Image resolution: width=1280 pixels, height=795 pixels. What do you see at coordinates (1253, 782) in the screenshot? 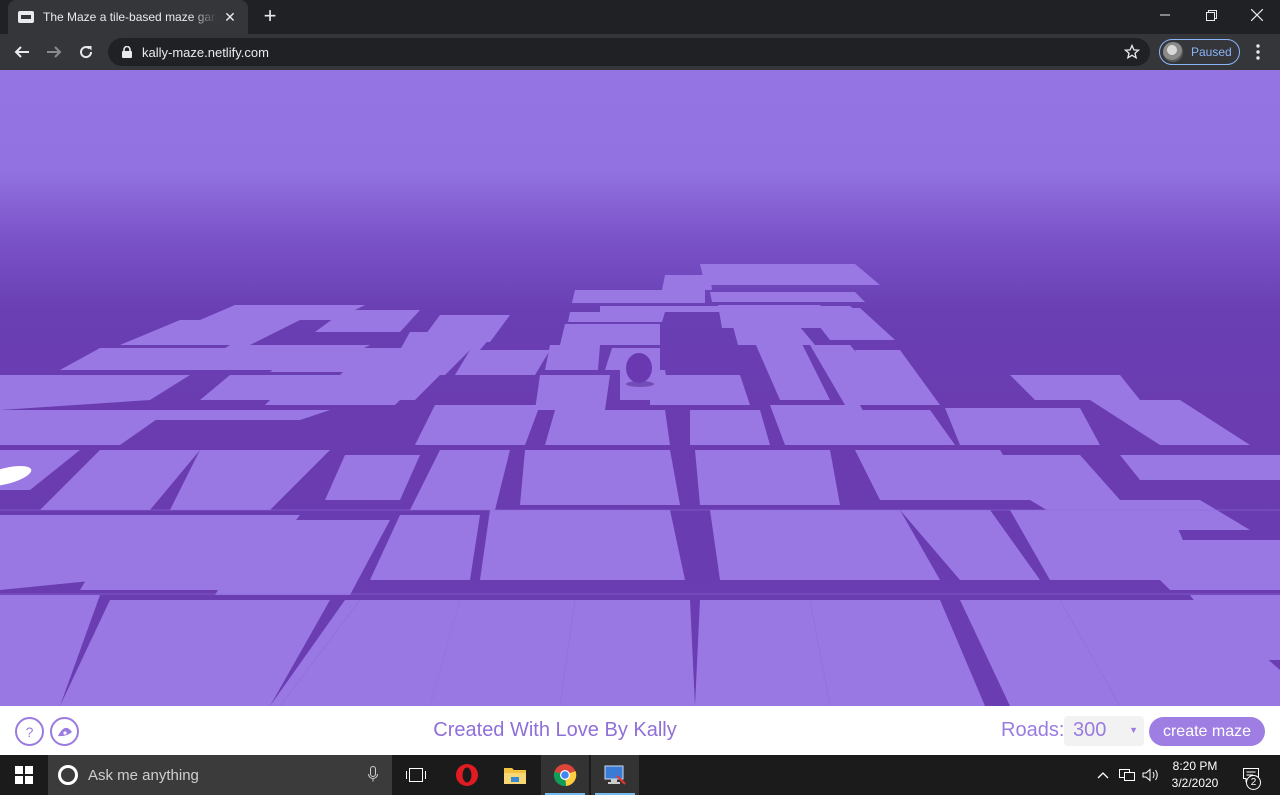
I see `notification-badge: 2` at bounding box center [1253, 782].